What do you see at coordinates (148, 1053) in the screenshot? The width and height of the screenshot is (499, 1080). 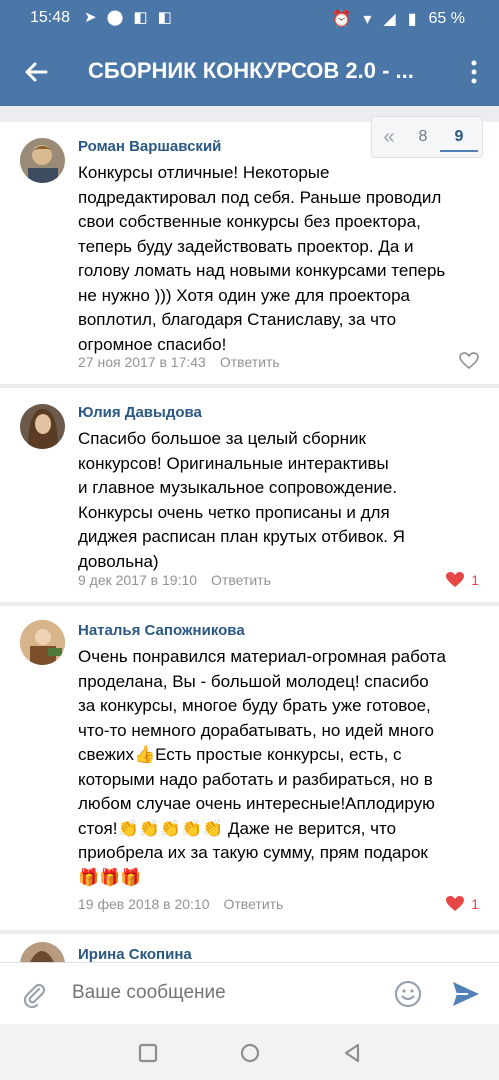 I see `recents-icon` at bounding box center [148, 1053].